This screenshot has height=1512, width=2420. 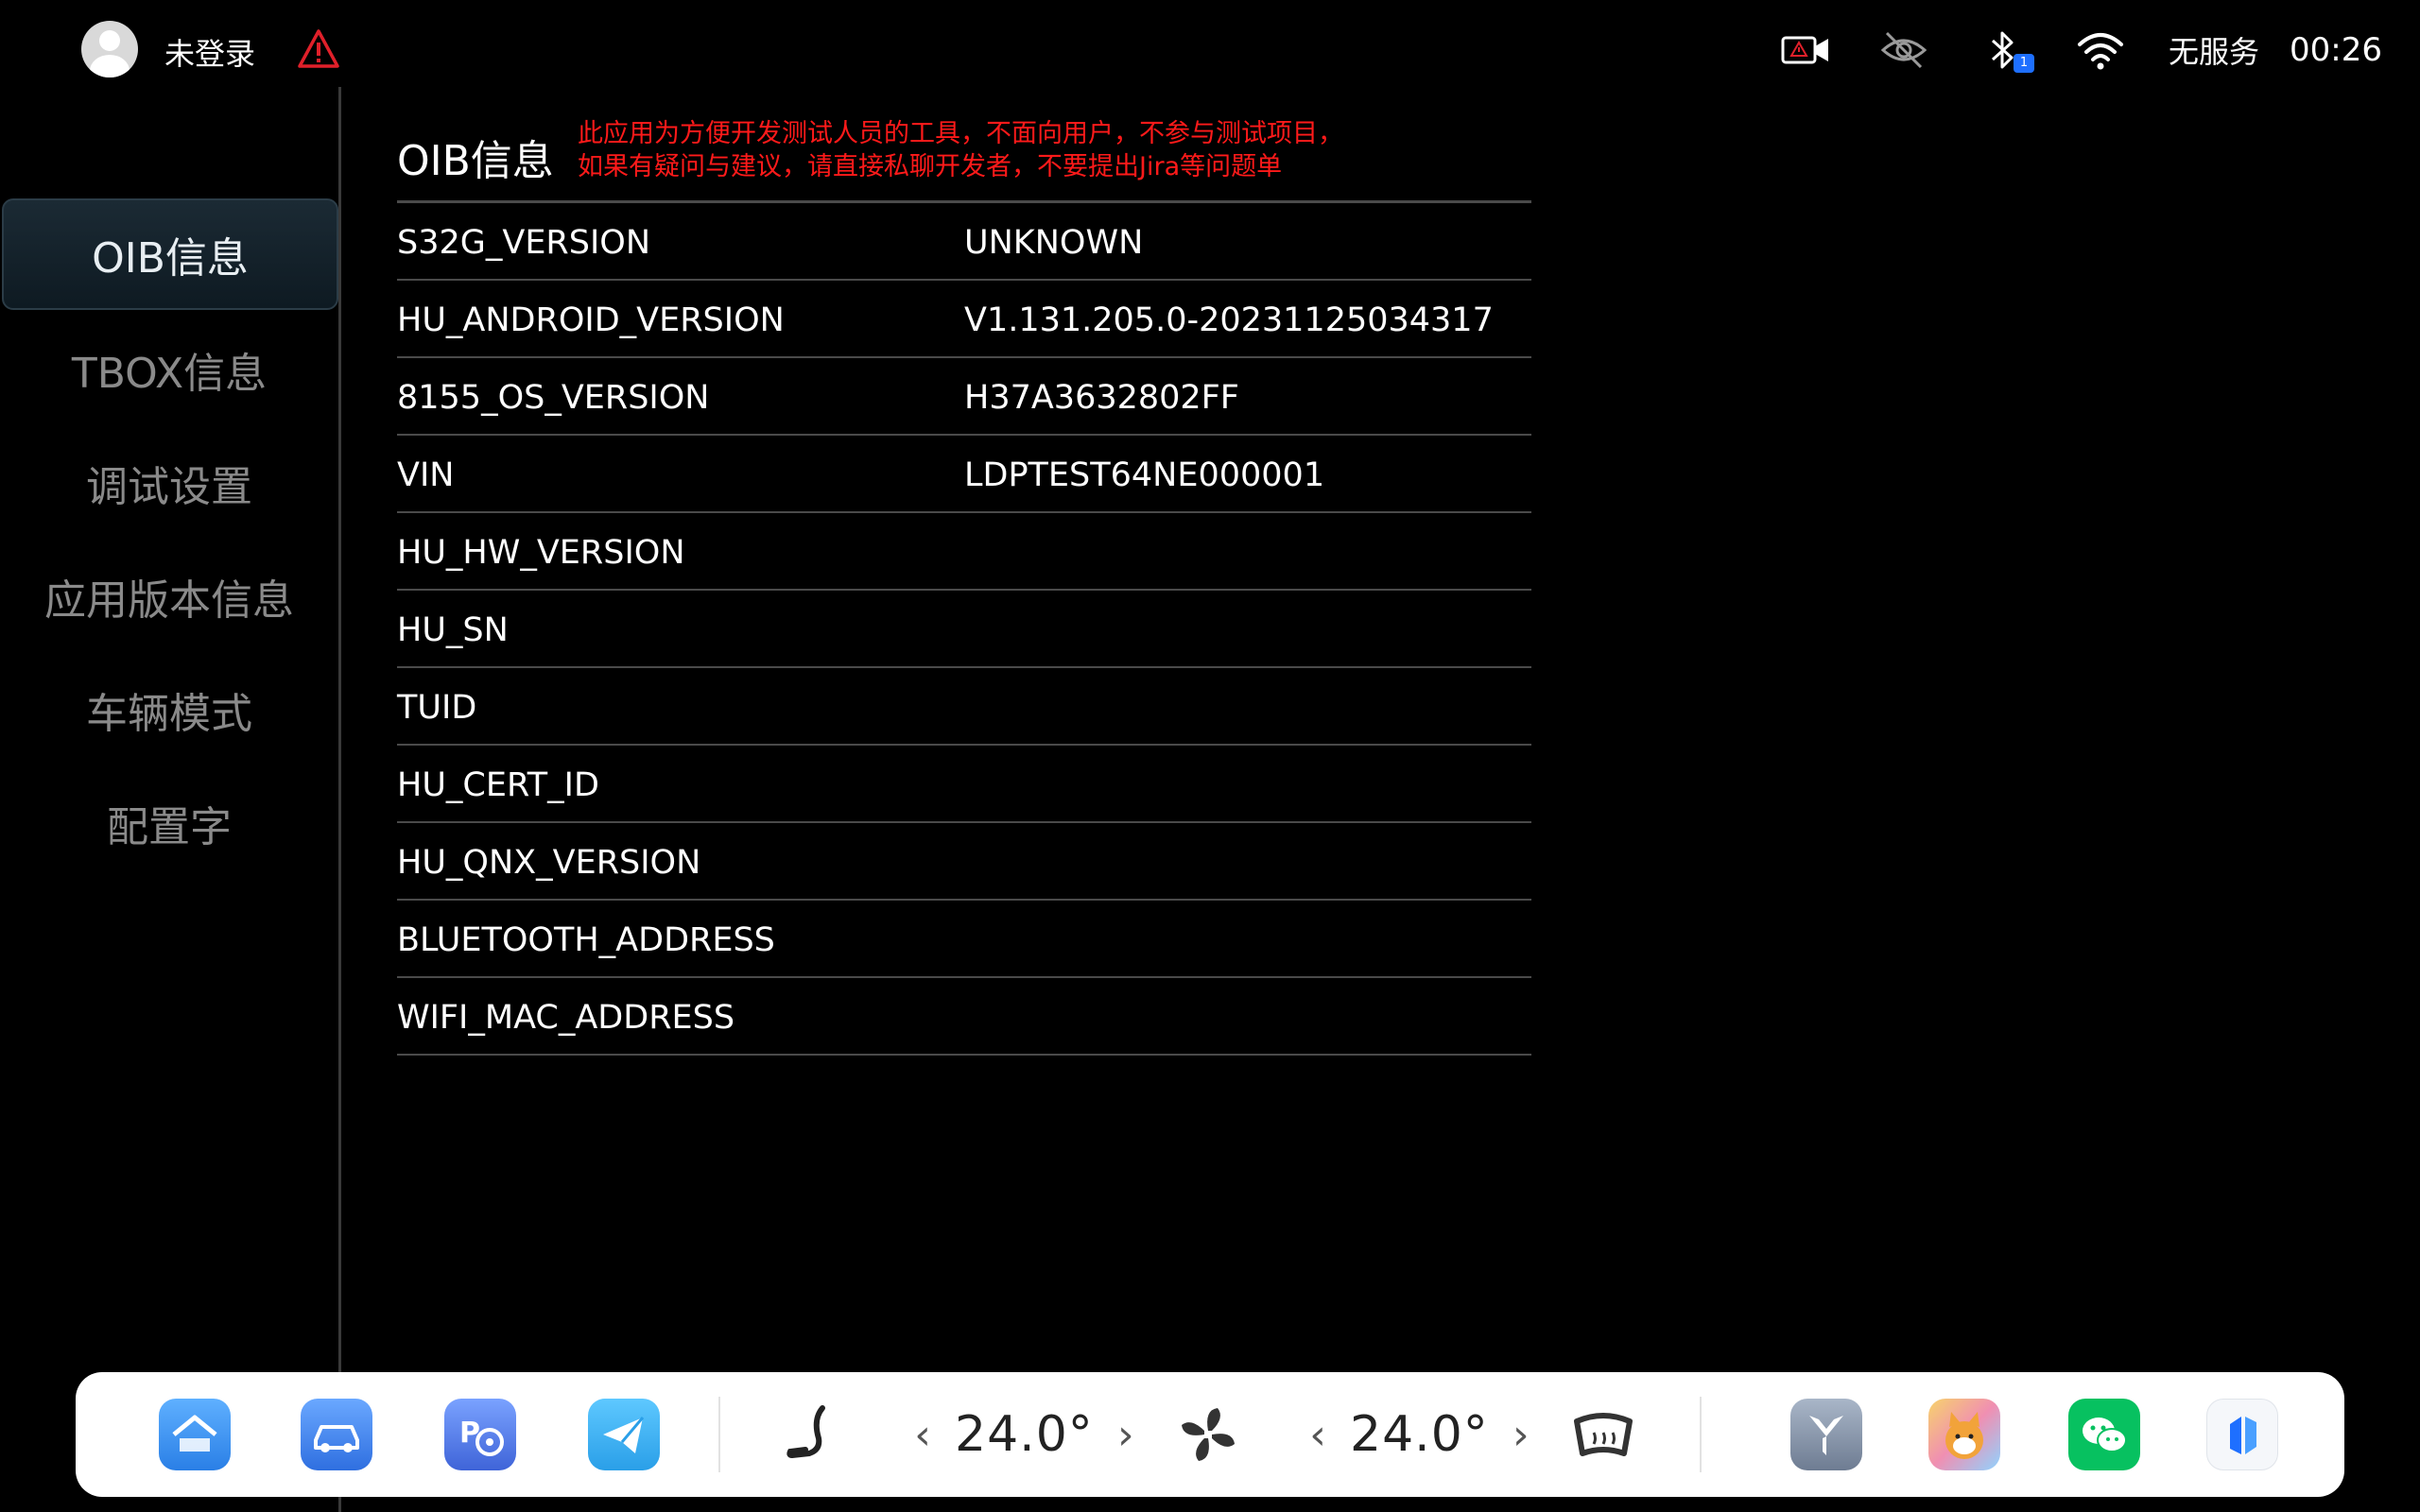 What do you see at coordinates (1826, 1434) in the screenshot?
I see `brand-app-icon` at bounding box center [1826, 1434].